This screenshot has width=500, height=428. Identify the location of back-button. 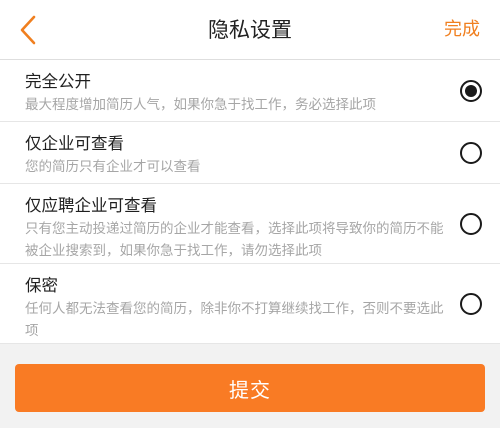
(28, 30).